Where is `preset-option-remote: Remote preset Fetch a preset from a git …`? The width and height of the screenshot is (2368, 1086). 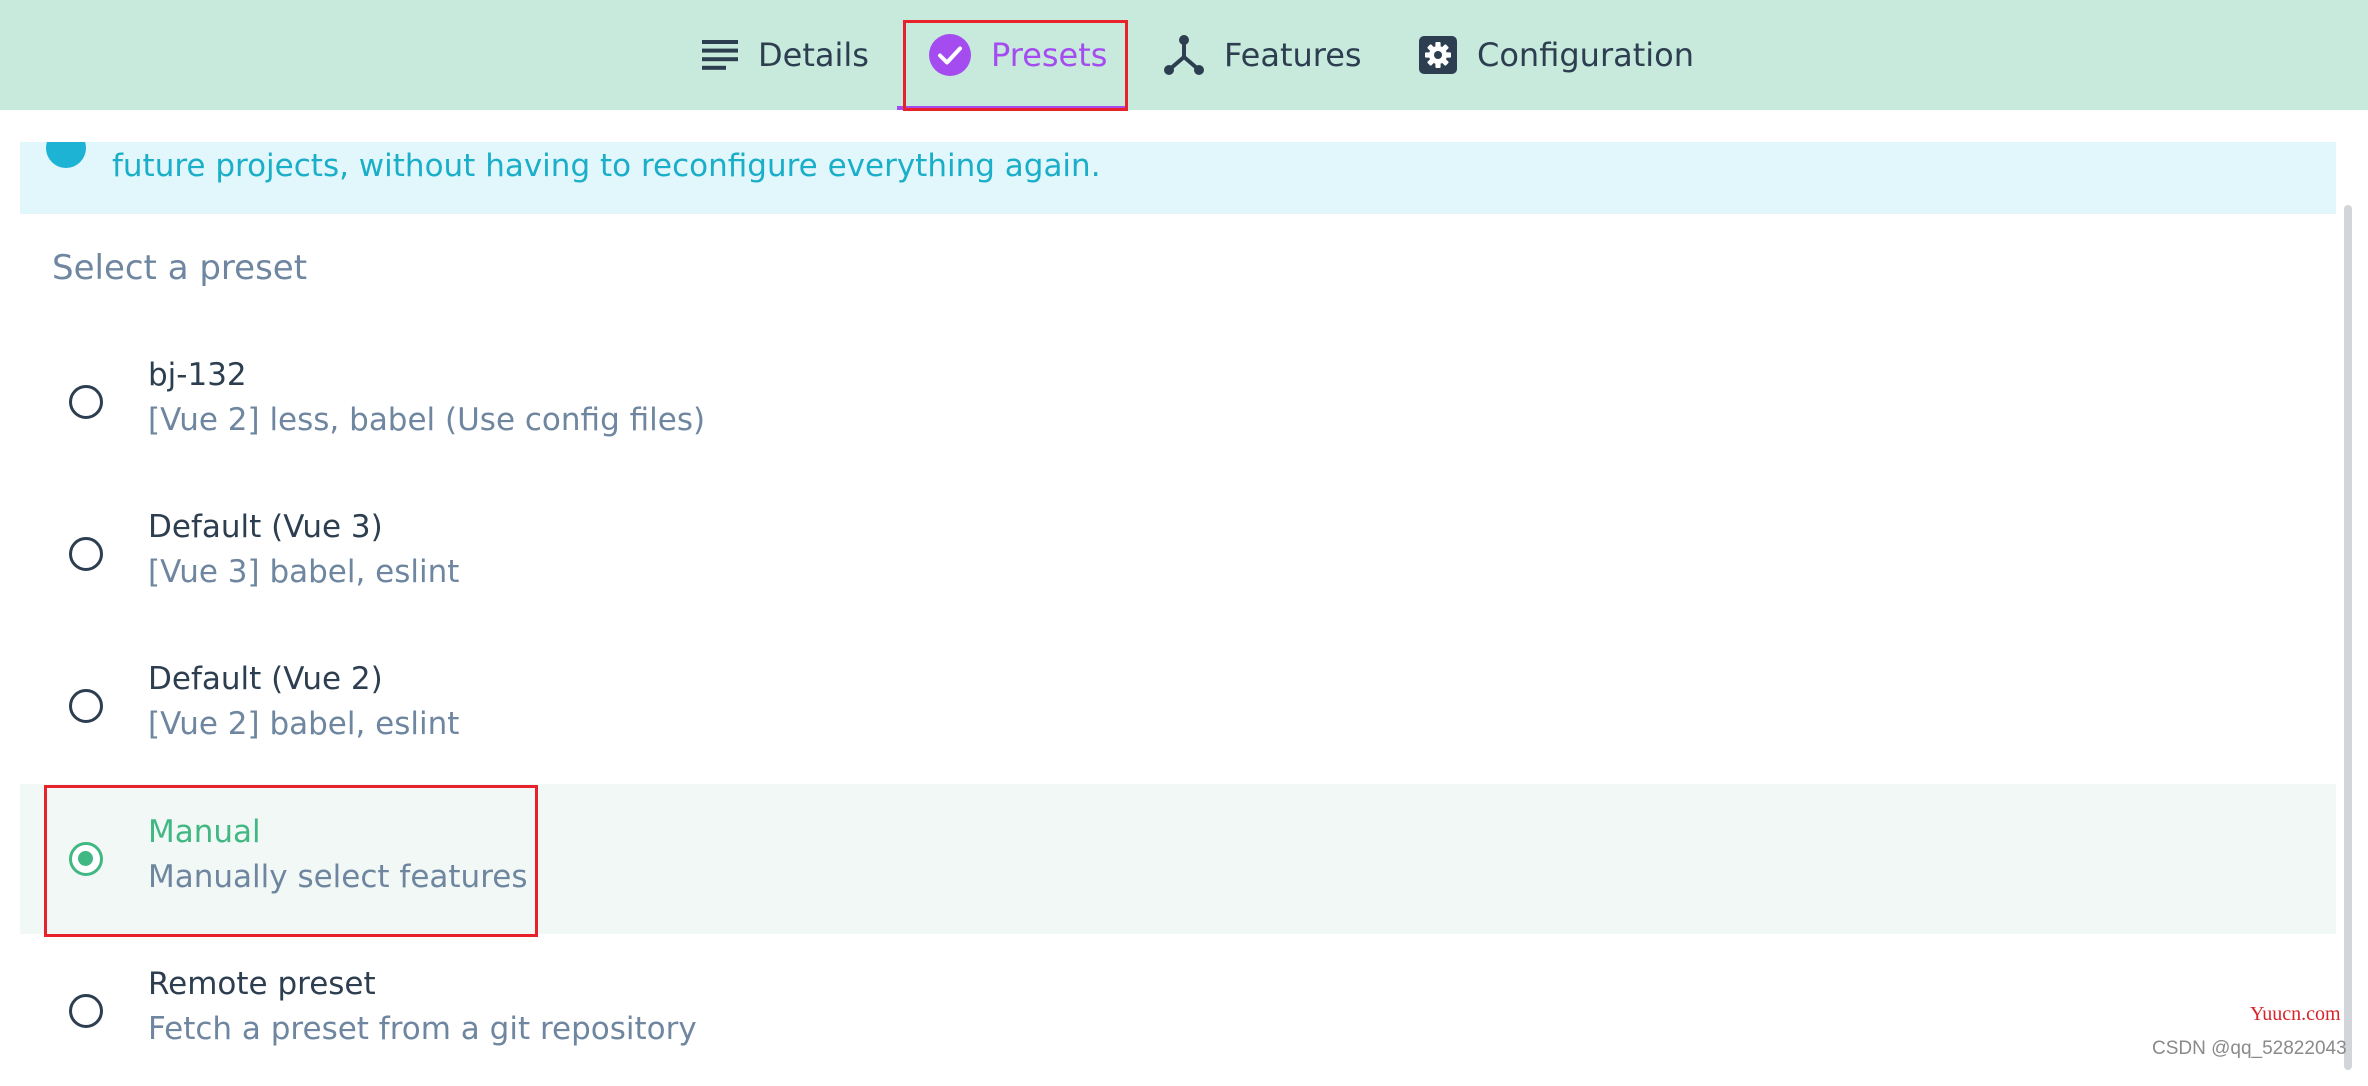 preset-option-remote: Remote preset Fetch a preset from a git … is located at coordinates (1178, 1011).